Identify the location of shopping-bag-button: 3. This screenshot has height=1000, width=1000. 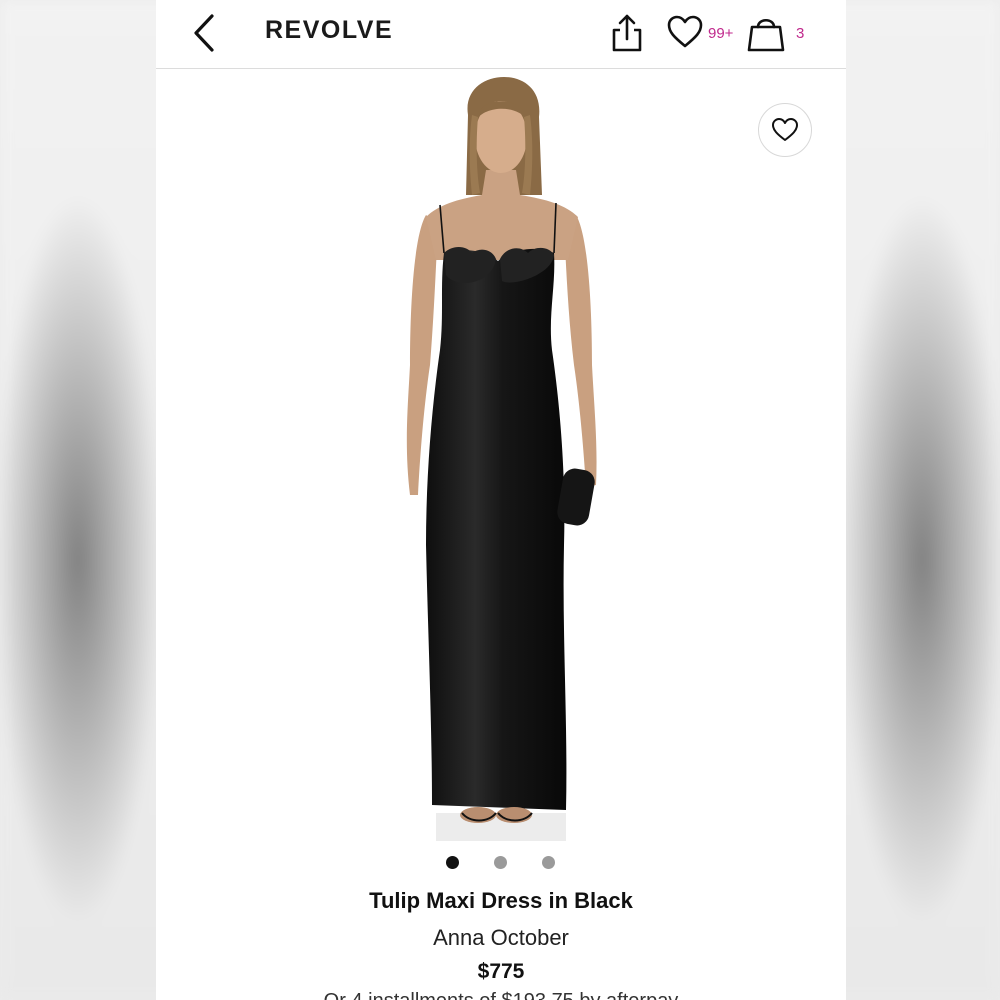
(781, 33).